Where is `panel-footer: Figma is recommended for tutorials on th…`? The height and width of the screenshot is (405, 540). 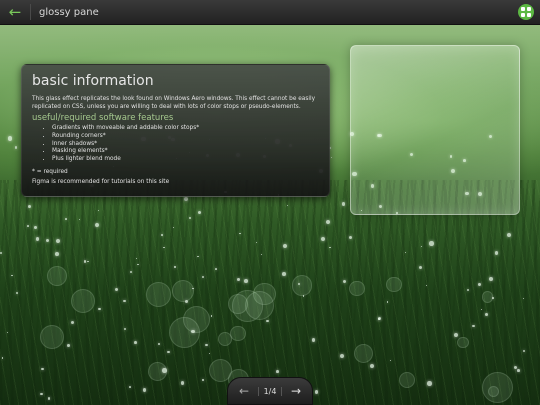
panel-footer: Figma is recommended for tutorials on th… is located at coordinates (101, 182).